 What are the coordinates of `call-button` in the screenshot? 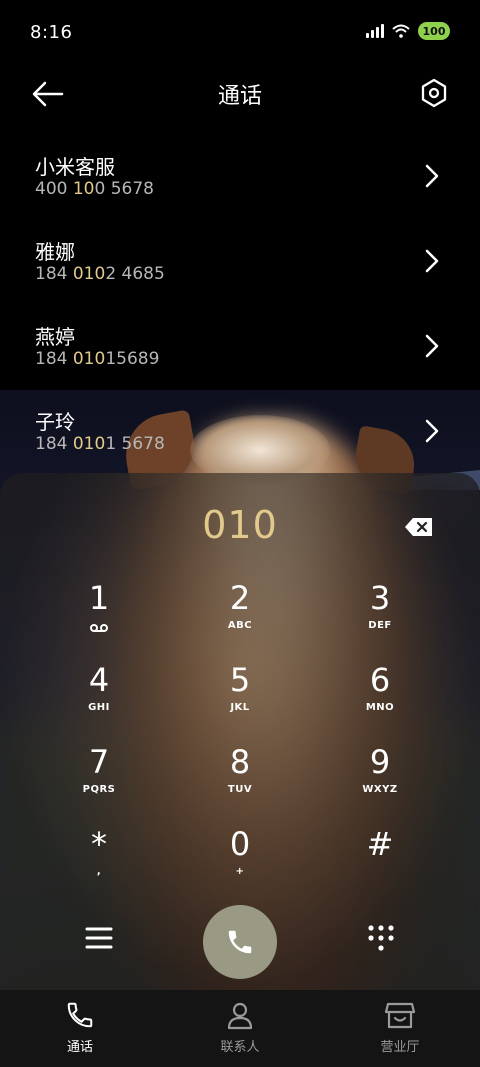 It's located at (240, 942).